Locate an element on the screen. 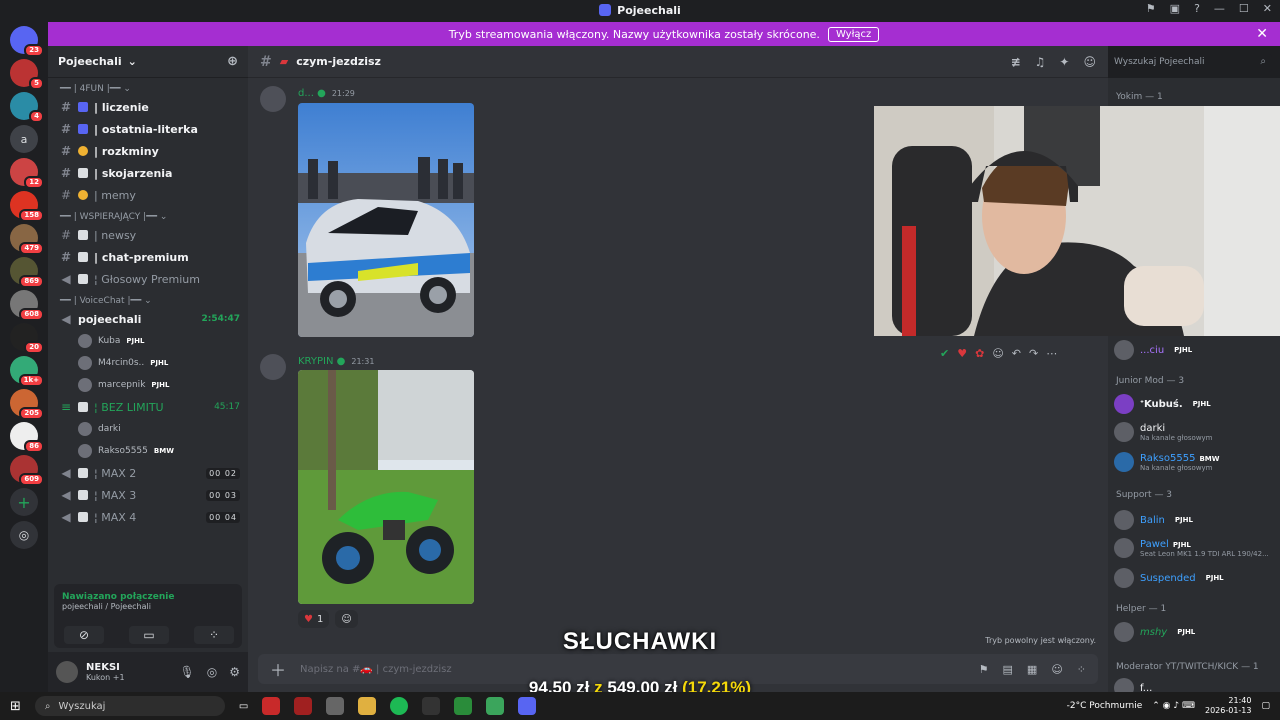 The height and width of the screenshot is (720, 1280). server-icon: 609 is located at coordinates (27, 470).